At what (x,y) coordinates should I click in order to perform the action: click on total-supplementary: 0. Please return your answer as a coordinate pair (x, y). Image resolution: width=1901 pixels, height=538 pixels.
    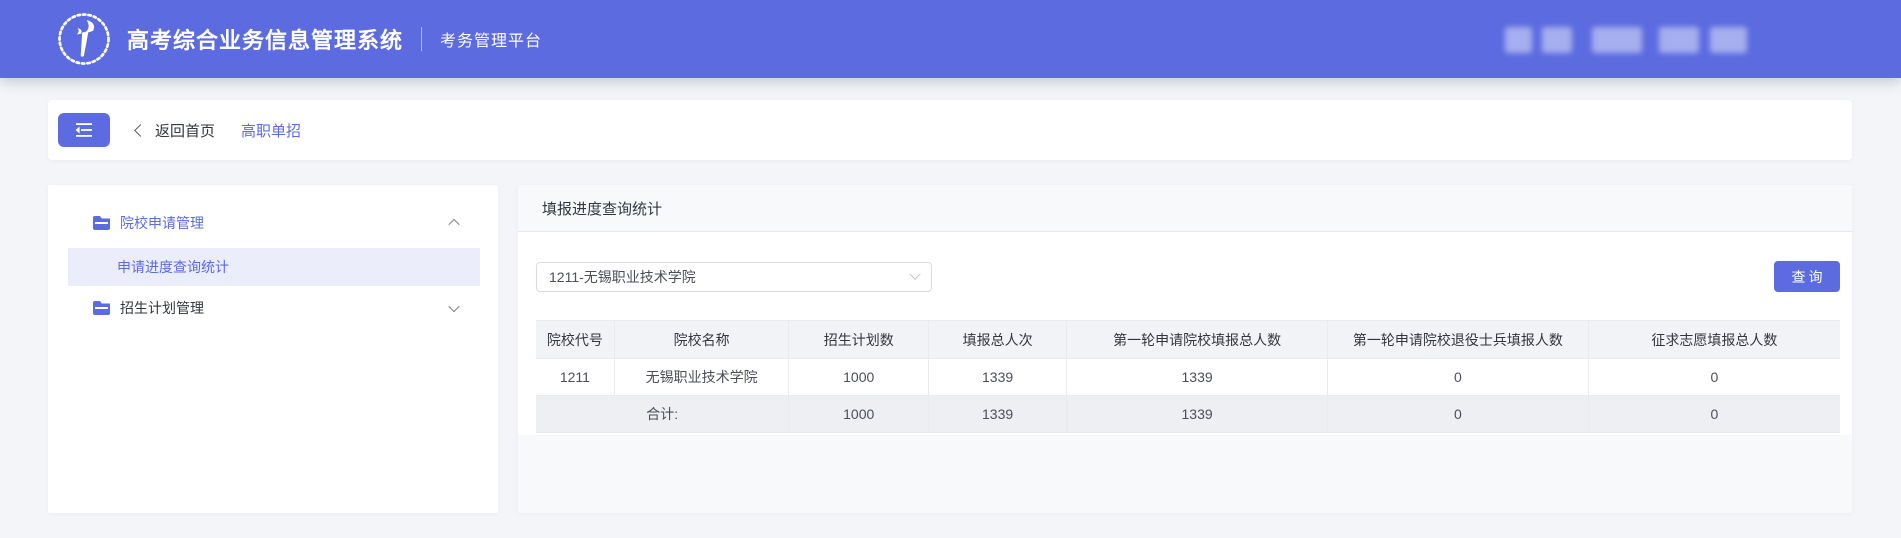
    Looking at the image, I should click on (1714, 414).